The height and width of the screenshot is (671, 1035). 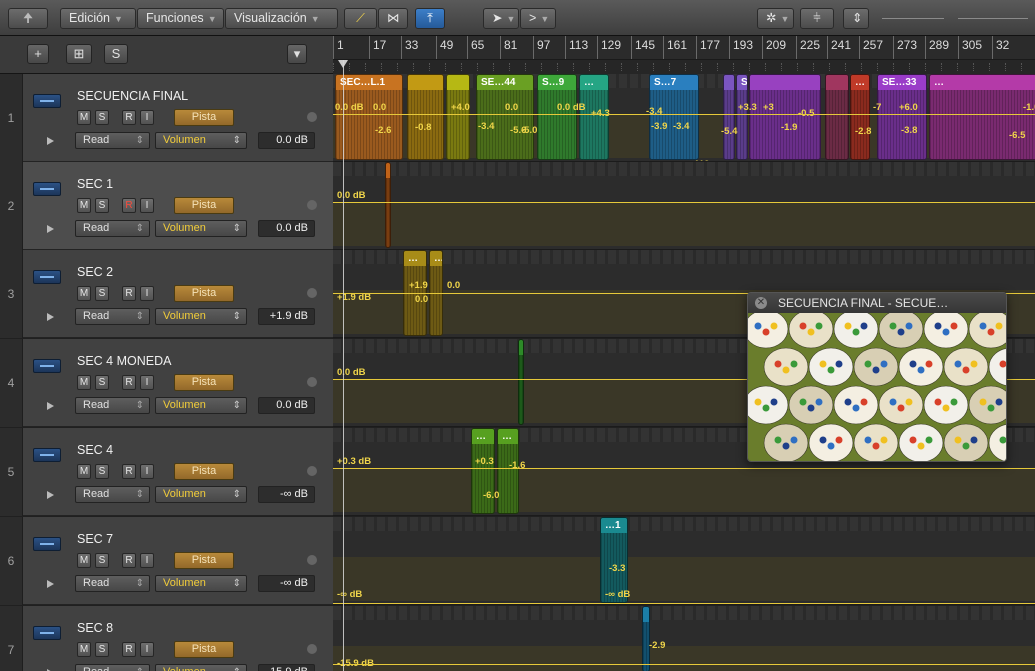 I want to click on track-name: SEC 8, so click(x=95, y=628).